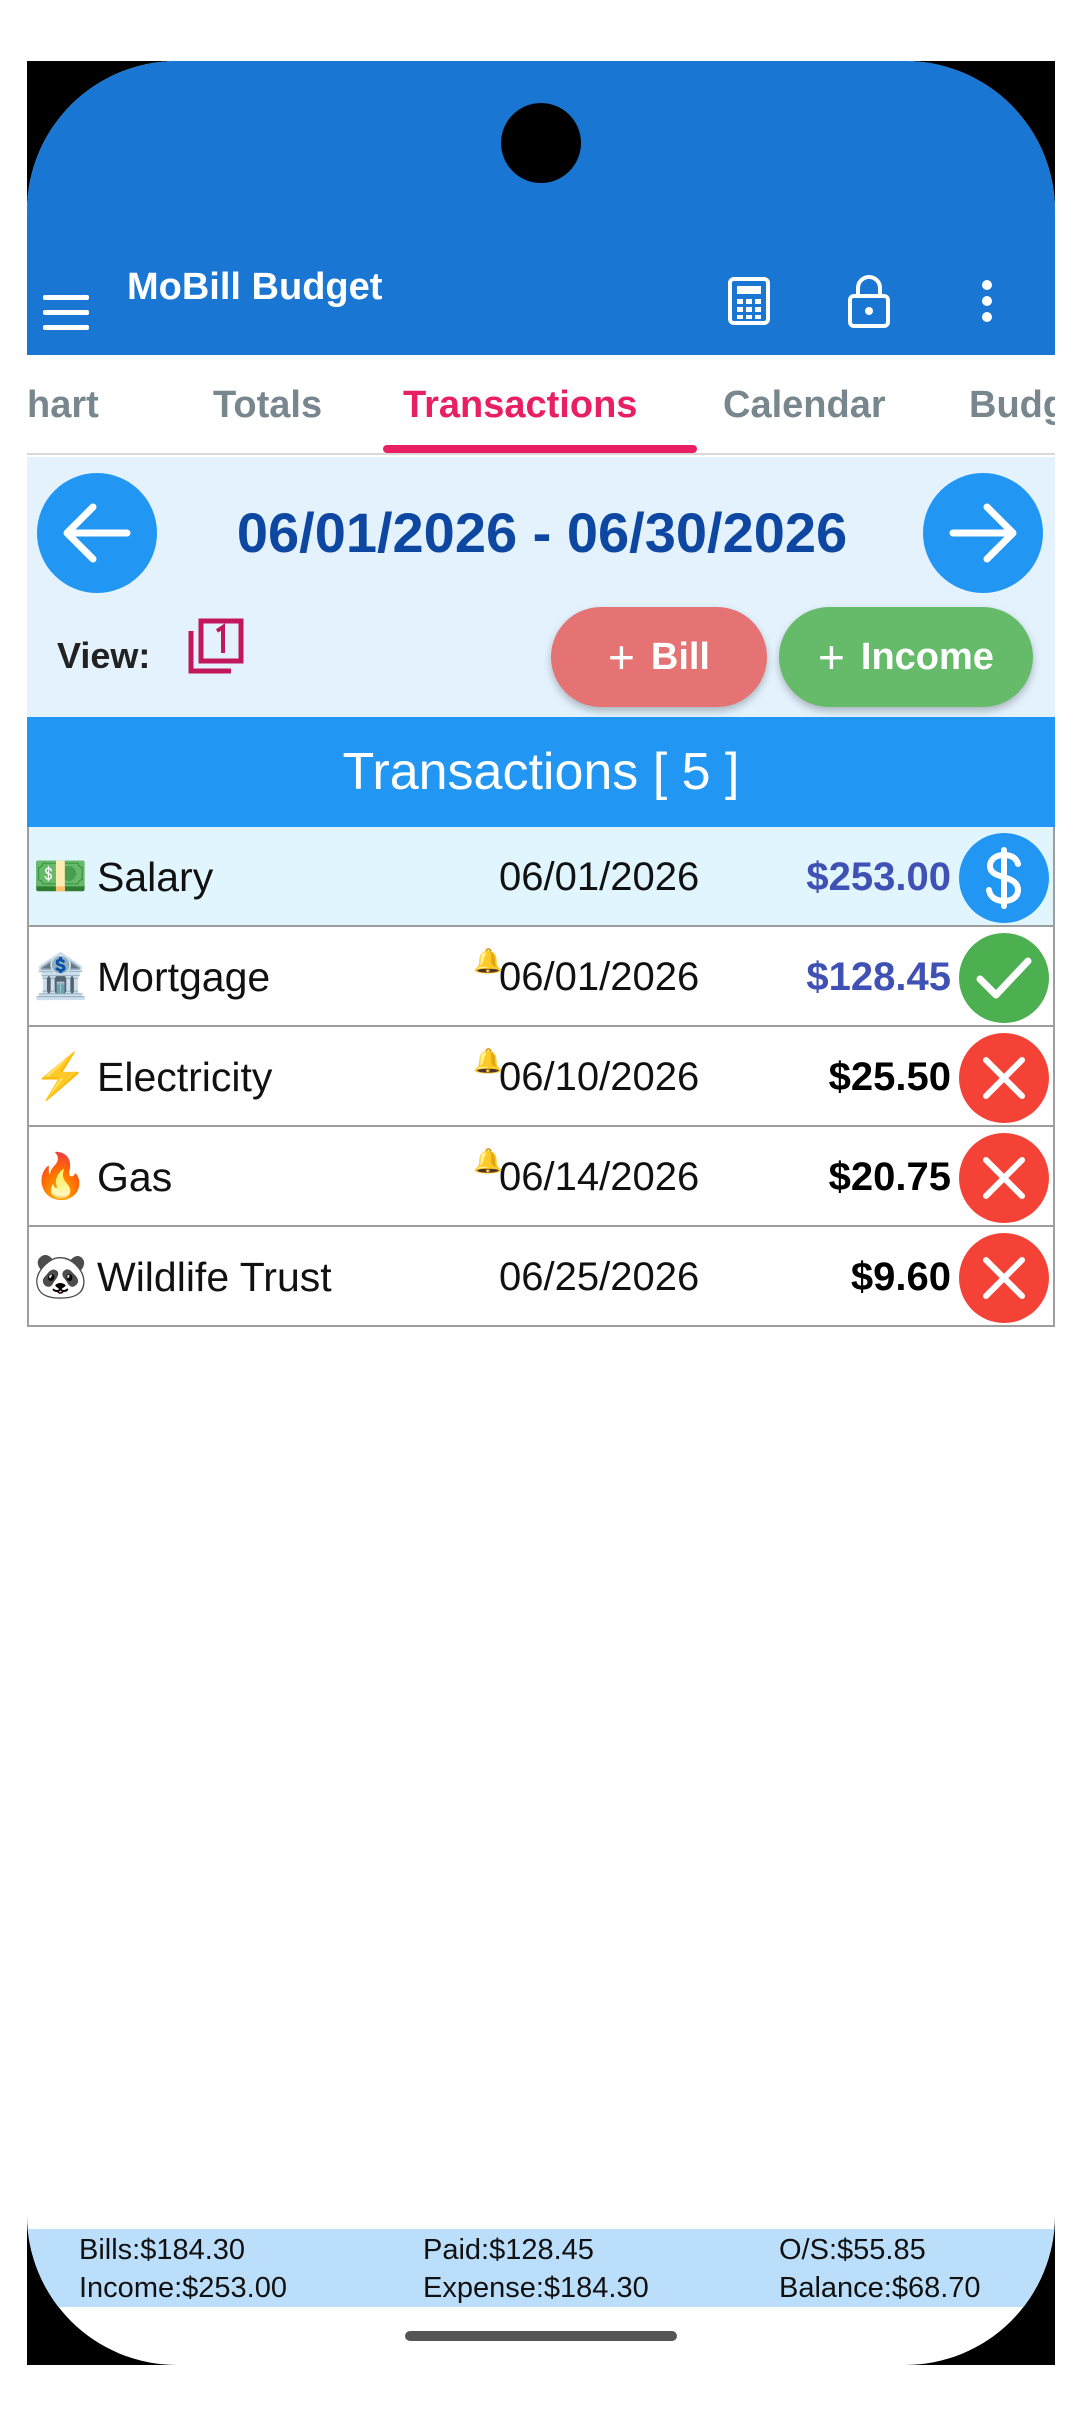  I want to click on tab-indicator, so click(540, 449).